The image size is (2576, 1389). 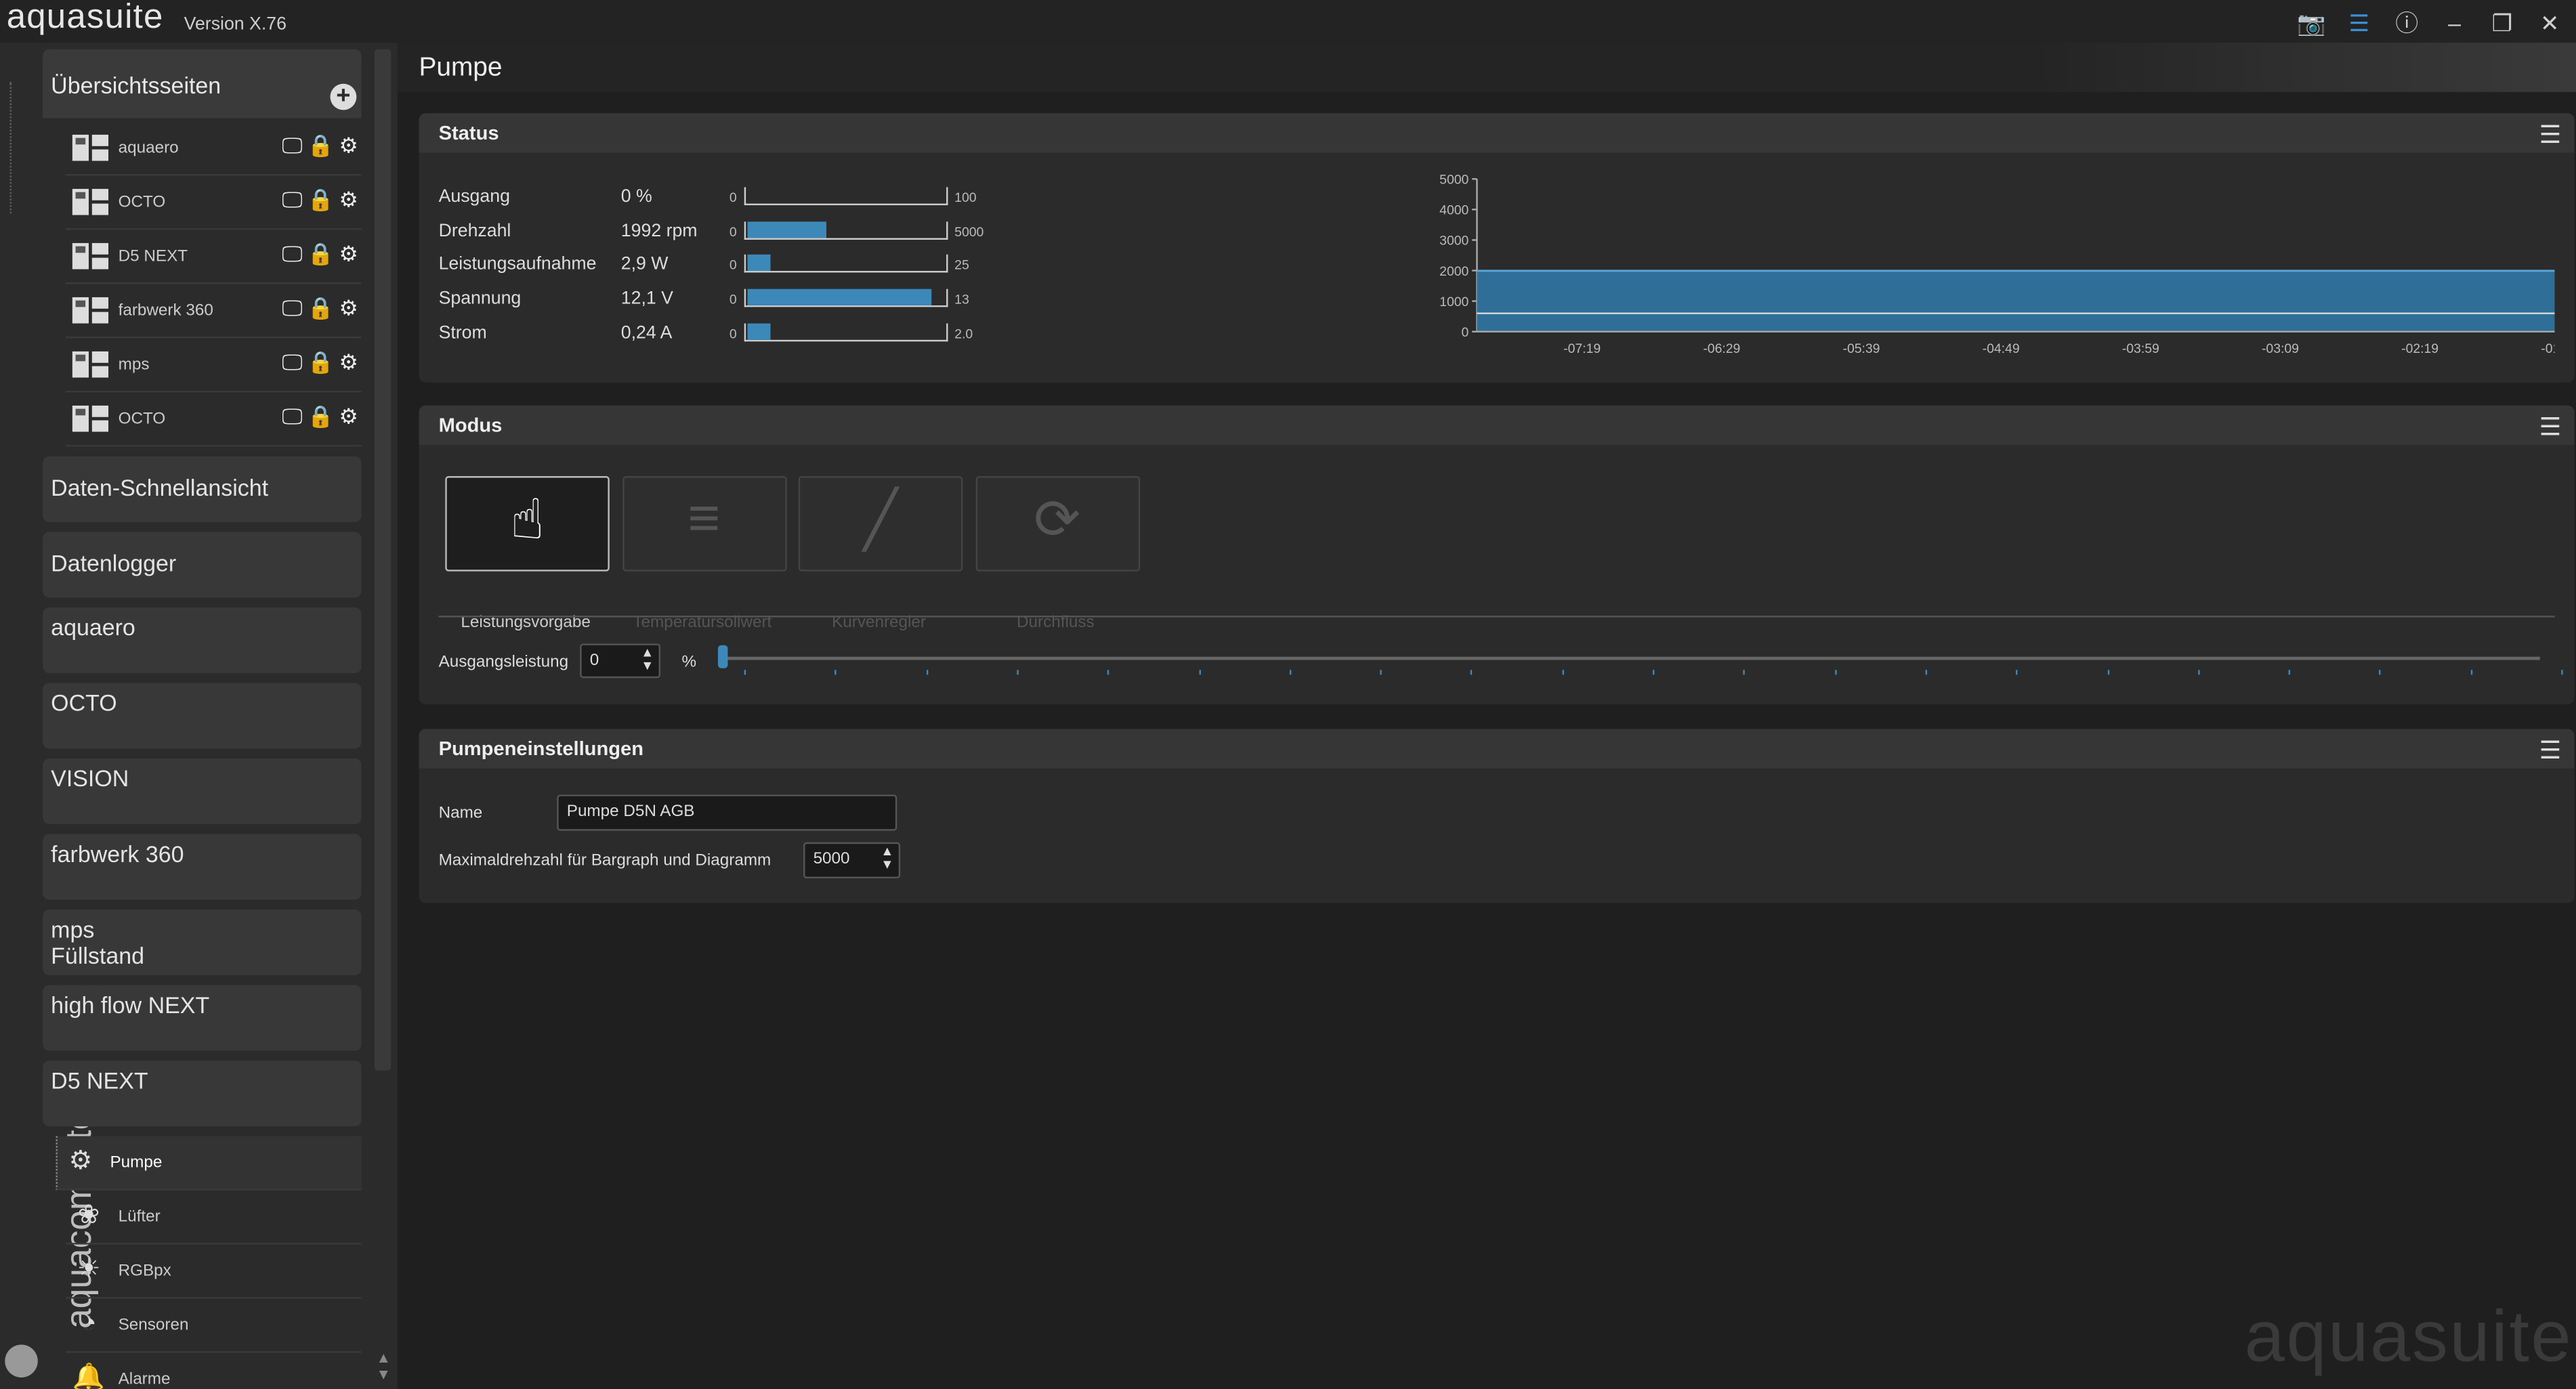 What do you see at coordinates (203, 640) in the screenshot?
I see `sidebar-item: aquaero` at bounding box center [203, 640].